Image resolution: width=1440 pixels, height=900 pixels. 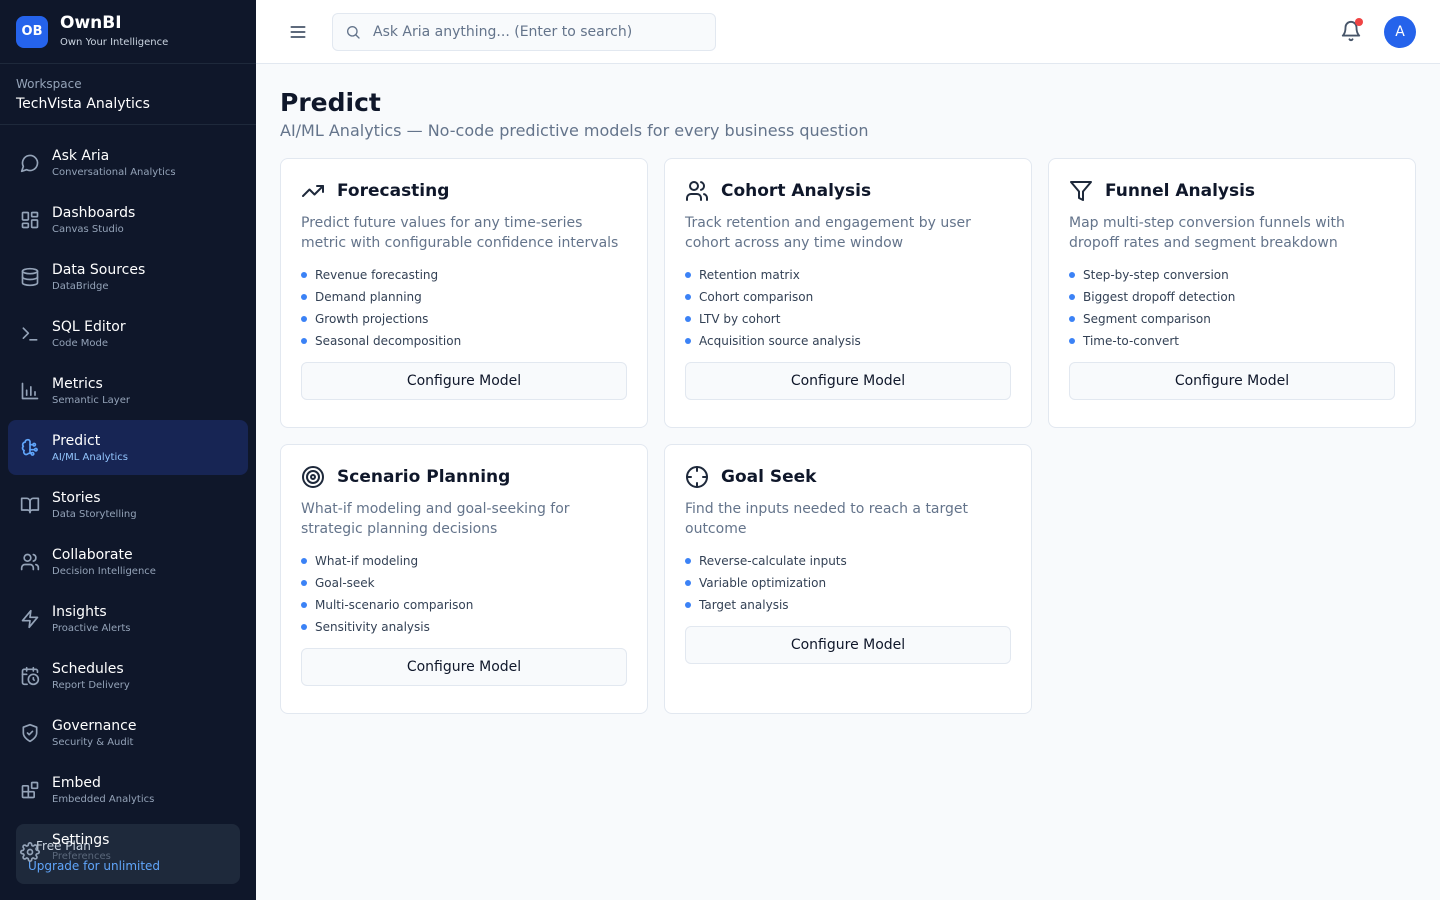 What do you see at coordinates (464, 275) in the screenshot?
I see `feature-item: Revenue forecasting` at bounding box center [464, 275].